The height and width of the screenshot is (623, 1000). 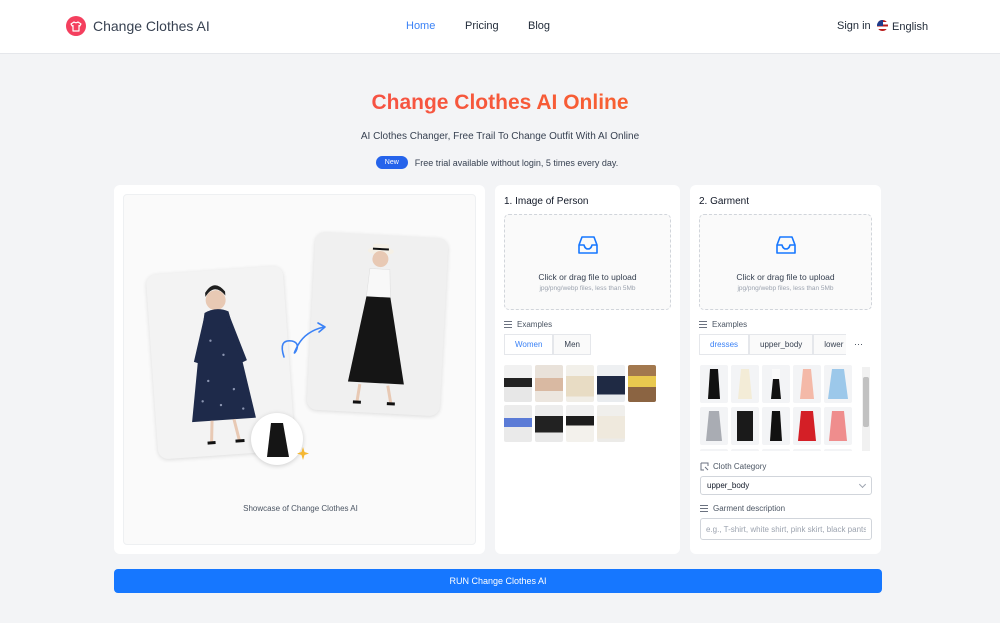 I want to click on nav-pricing: Pricing, so click(x=482, y=26).